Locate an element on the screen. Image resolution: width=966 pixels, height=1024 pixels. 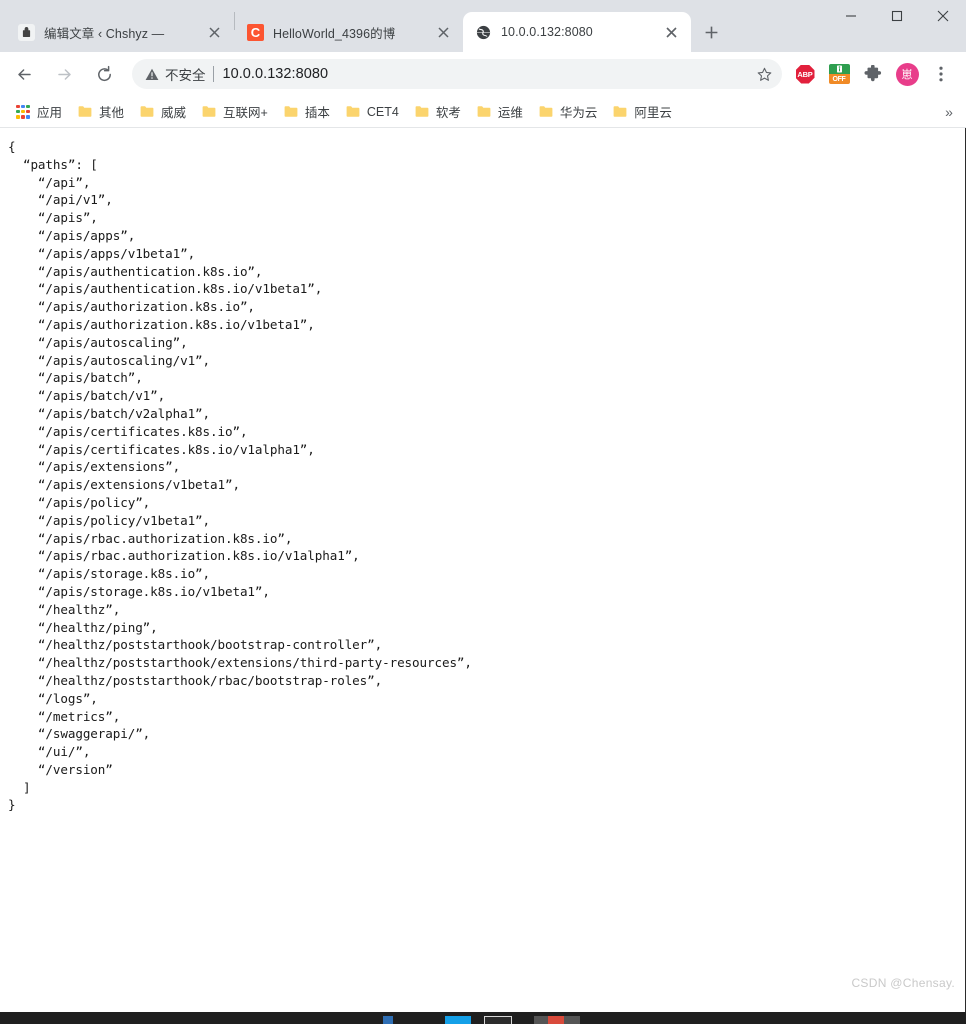
bookmarks-bar: 应用 其他 威威 互联网+ 插本 CET4 软考 运维 华为云 阿里云 » is located at coordinates (483, 112).